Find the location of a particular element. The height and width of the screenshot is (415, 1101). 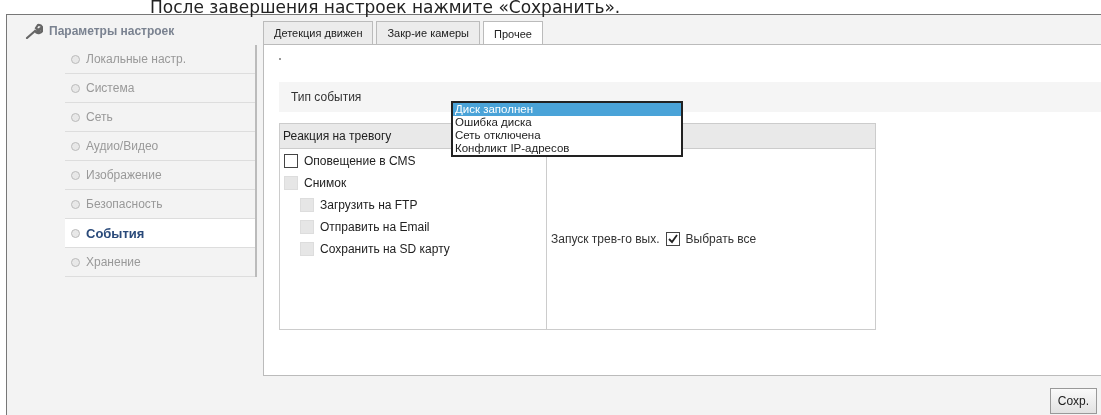

tab: Прочее is located at coordinates (513, 33).